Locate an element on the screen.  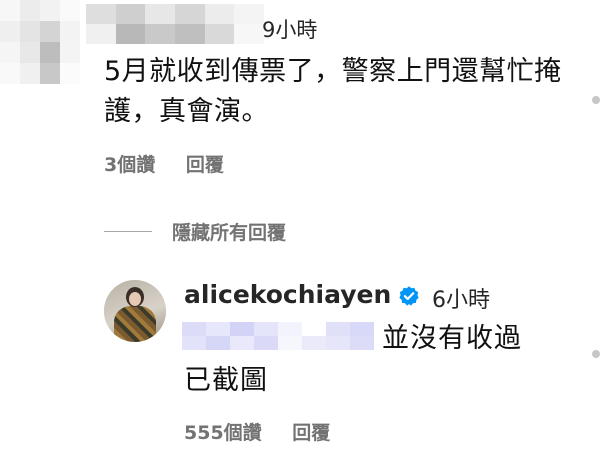
username-link: alicekochiayen is located at coordinates (287, 294).